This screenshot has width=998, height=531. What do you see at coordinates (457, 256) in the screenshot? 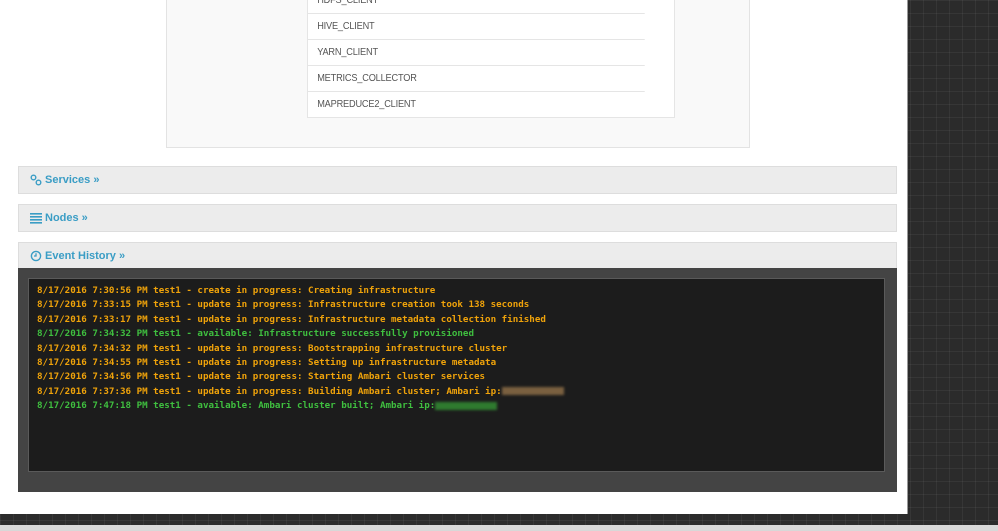
I see `event-history-panel-header: Event History »` at bounding box center [457, 256].